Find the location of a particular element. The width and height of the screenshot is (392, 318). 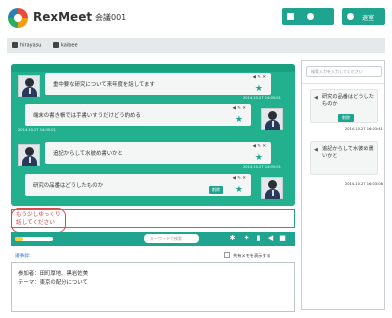

speech-progress-fill is located at coordinates (19, 239).